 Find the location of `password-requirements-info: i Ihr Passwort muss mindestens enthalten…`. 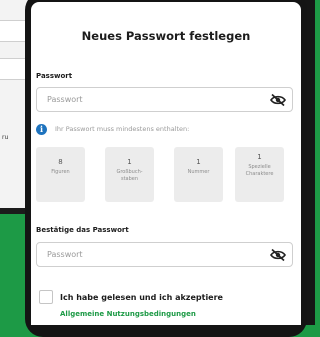

password-requirements-info: i Ihr Passwort muss mindestens enthalten… is located at coordinates (166, 130).